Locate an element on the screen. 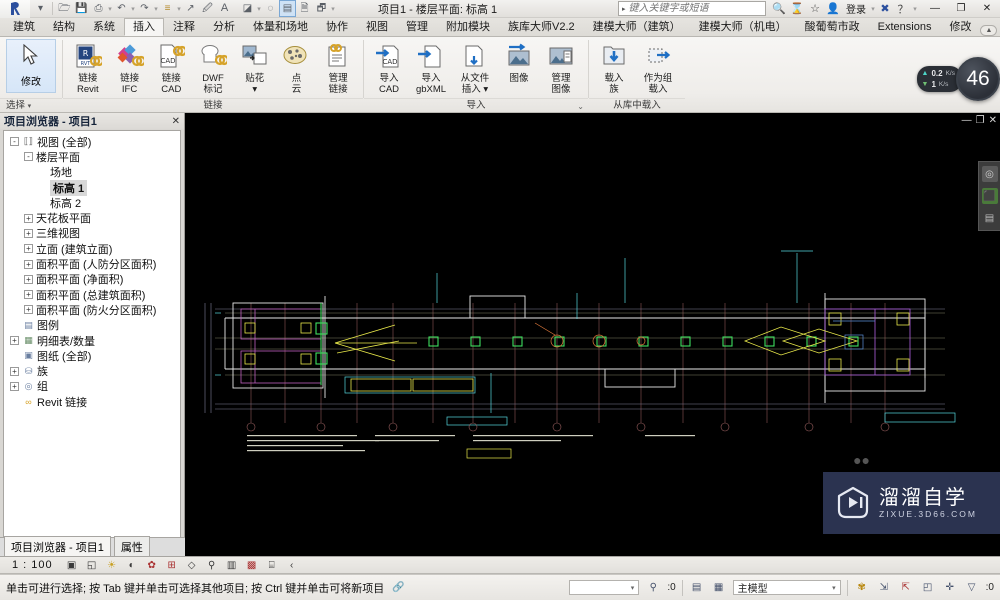 This screenshot has height=600, width=1000. ribbon-tab-suanputao: 酸葡萄市政 is located at coordinates (832, 27).